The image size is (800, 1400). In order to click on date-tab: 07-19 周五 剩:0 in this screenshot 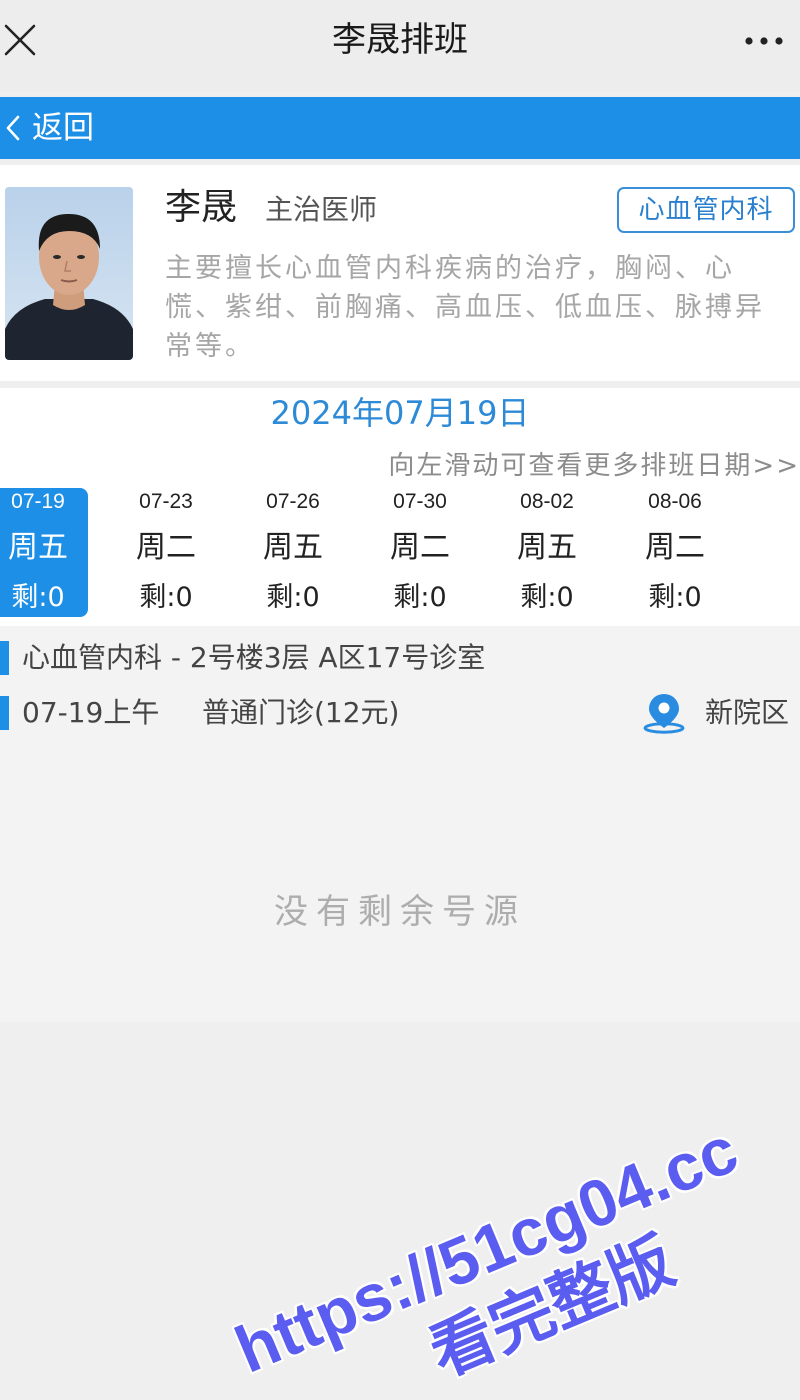, I will do `click(44, 552)`.